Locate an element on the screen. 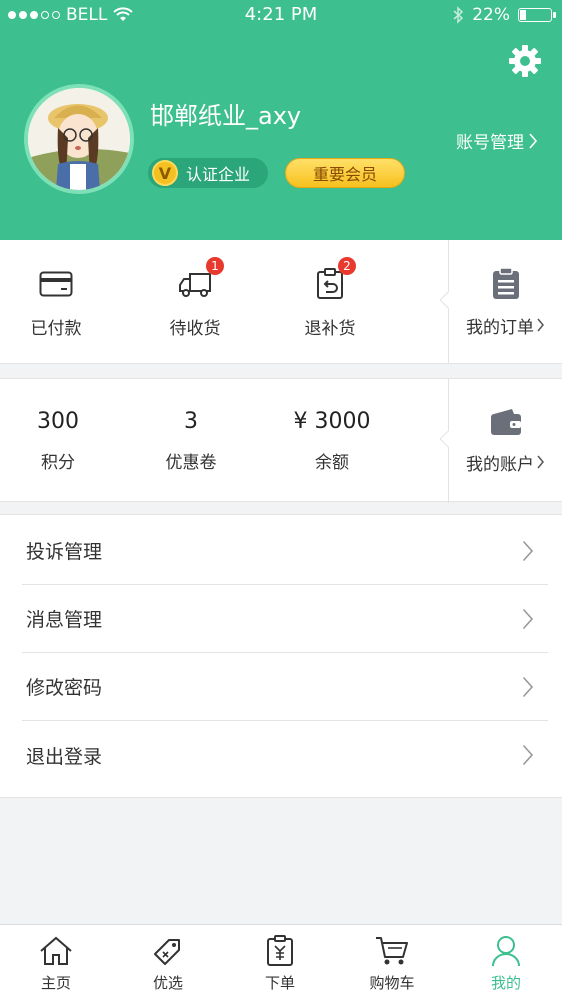 The image size is (562, 1000). stat-points: 300 积分 is located at coordinates (63, 441).